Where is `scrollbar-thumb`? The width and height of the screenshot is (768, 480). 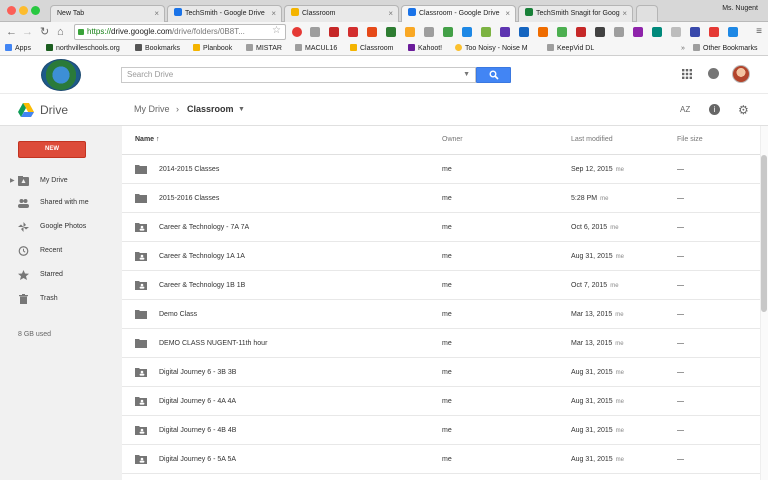 scrollbar-thumb is located at coordinates (764, 233).